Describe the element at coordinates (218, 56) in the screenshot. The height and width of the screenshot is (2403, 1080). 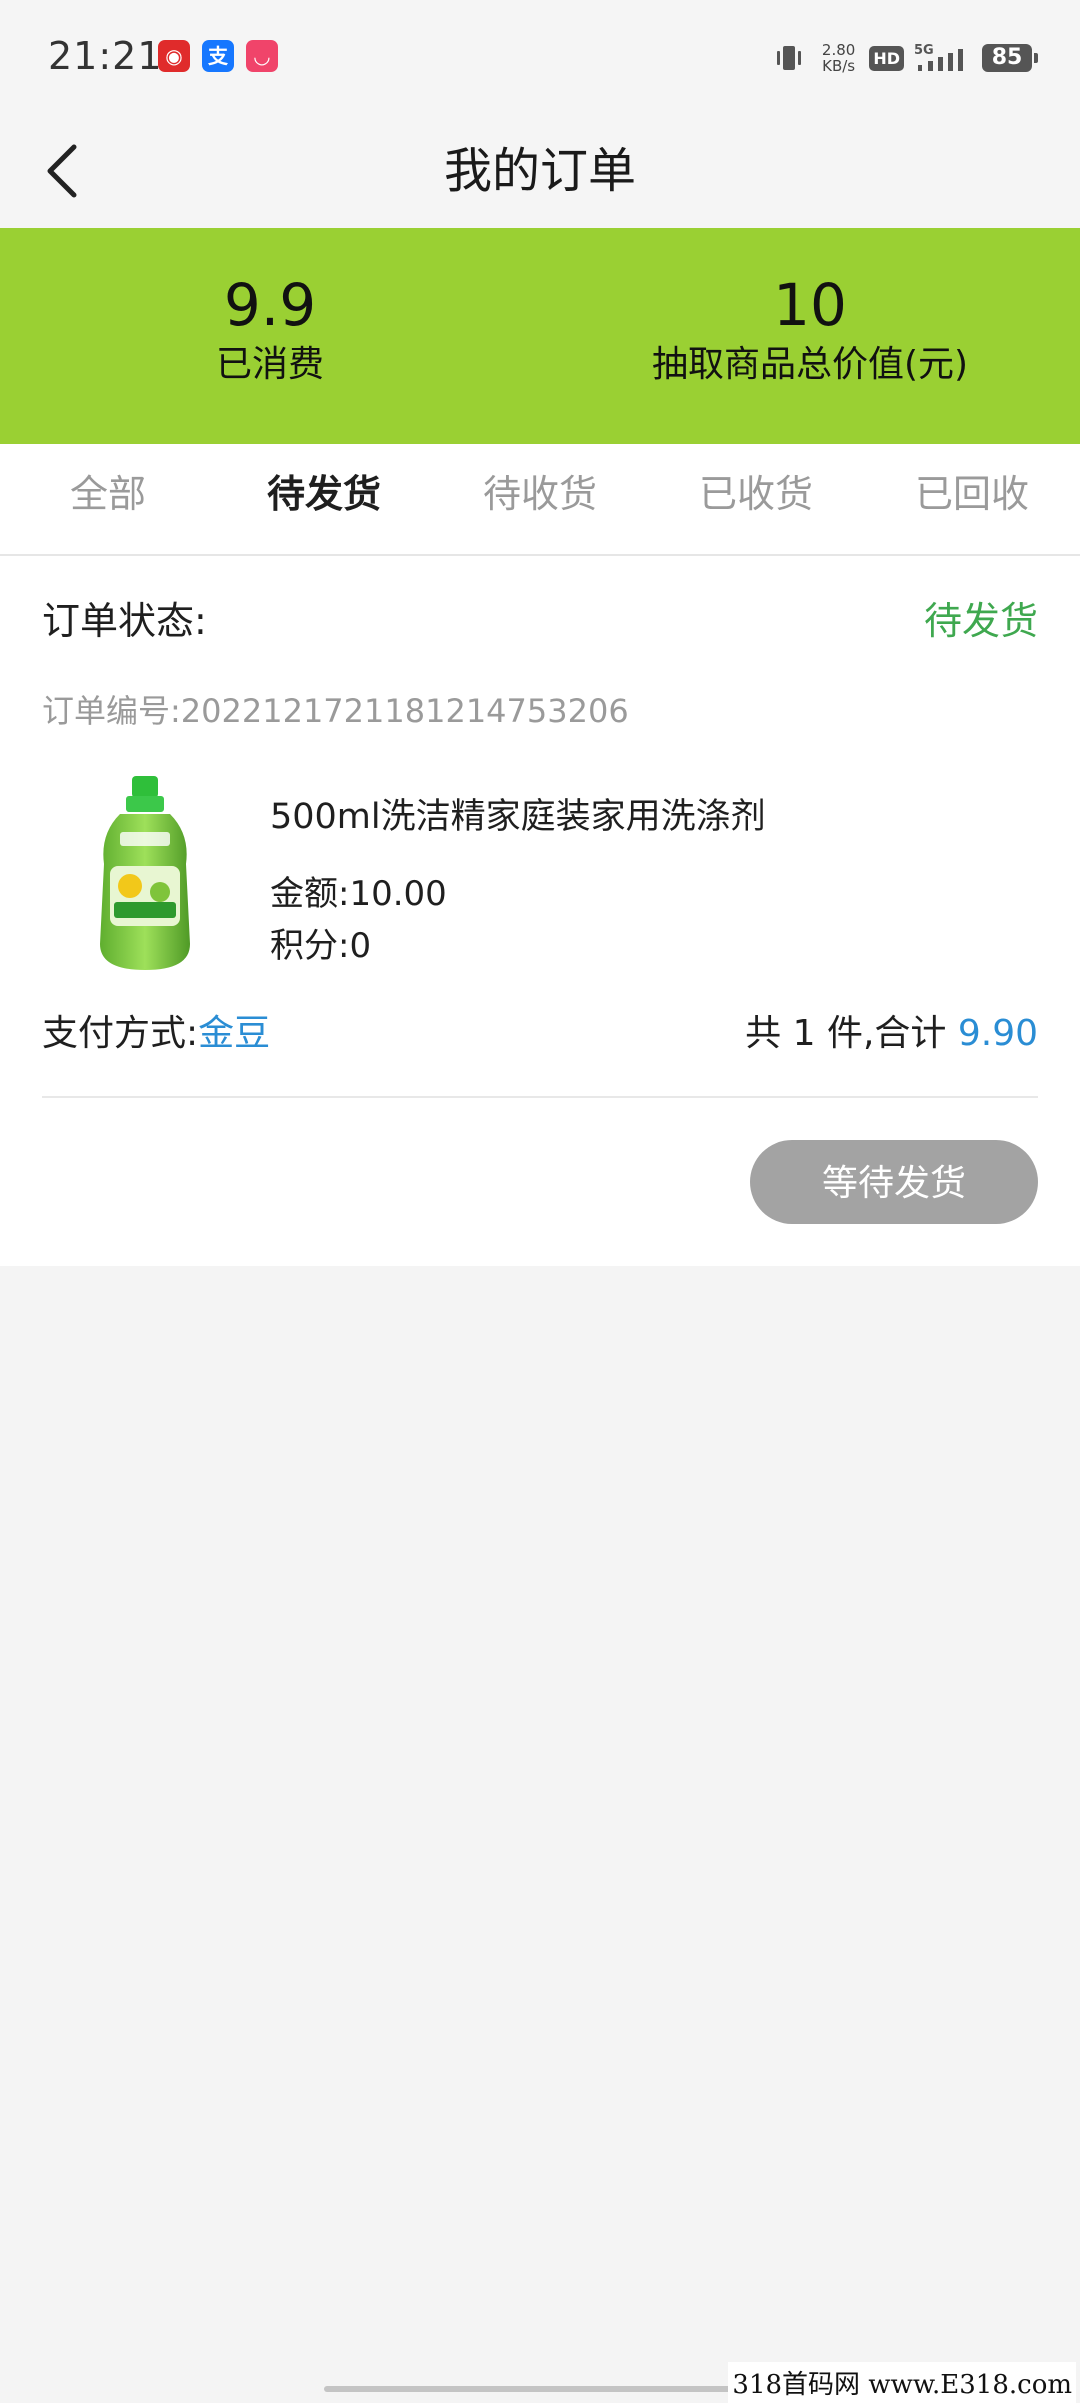
I see `alipay-icon: 支` at that location.